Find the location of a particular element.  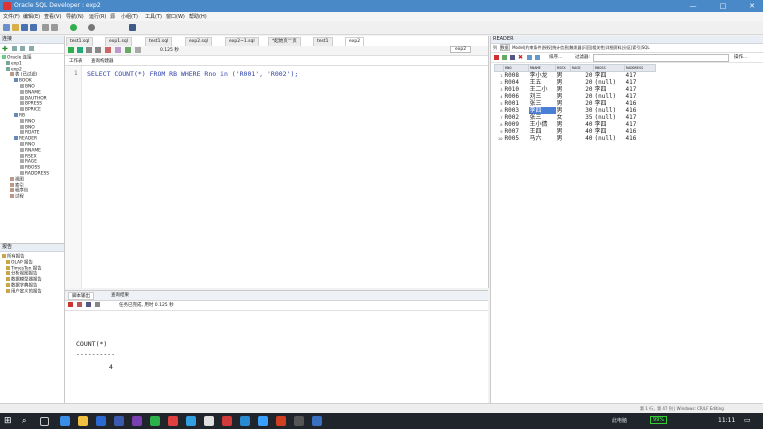

table-row: 10 R005 马六男 40 (null) 416 is located at coordinates (575, 138).